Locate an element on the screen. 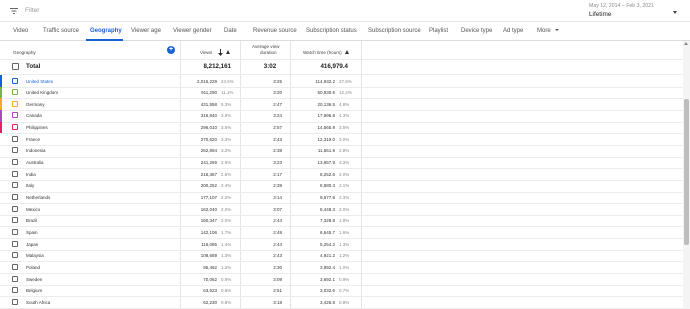 The width and height of the screenshot is (690, 309). views-value: 216,367 is located at coordinates (208, 174).